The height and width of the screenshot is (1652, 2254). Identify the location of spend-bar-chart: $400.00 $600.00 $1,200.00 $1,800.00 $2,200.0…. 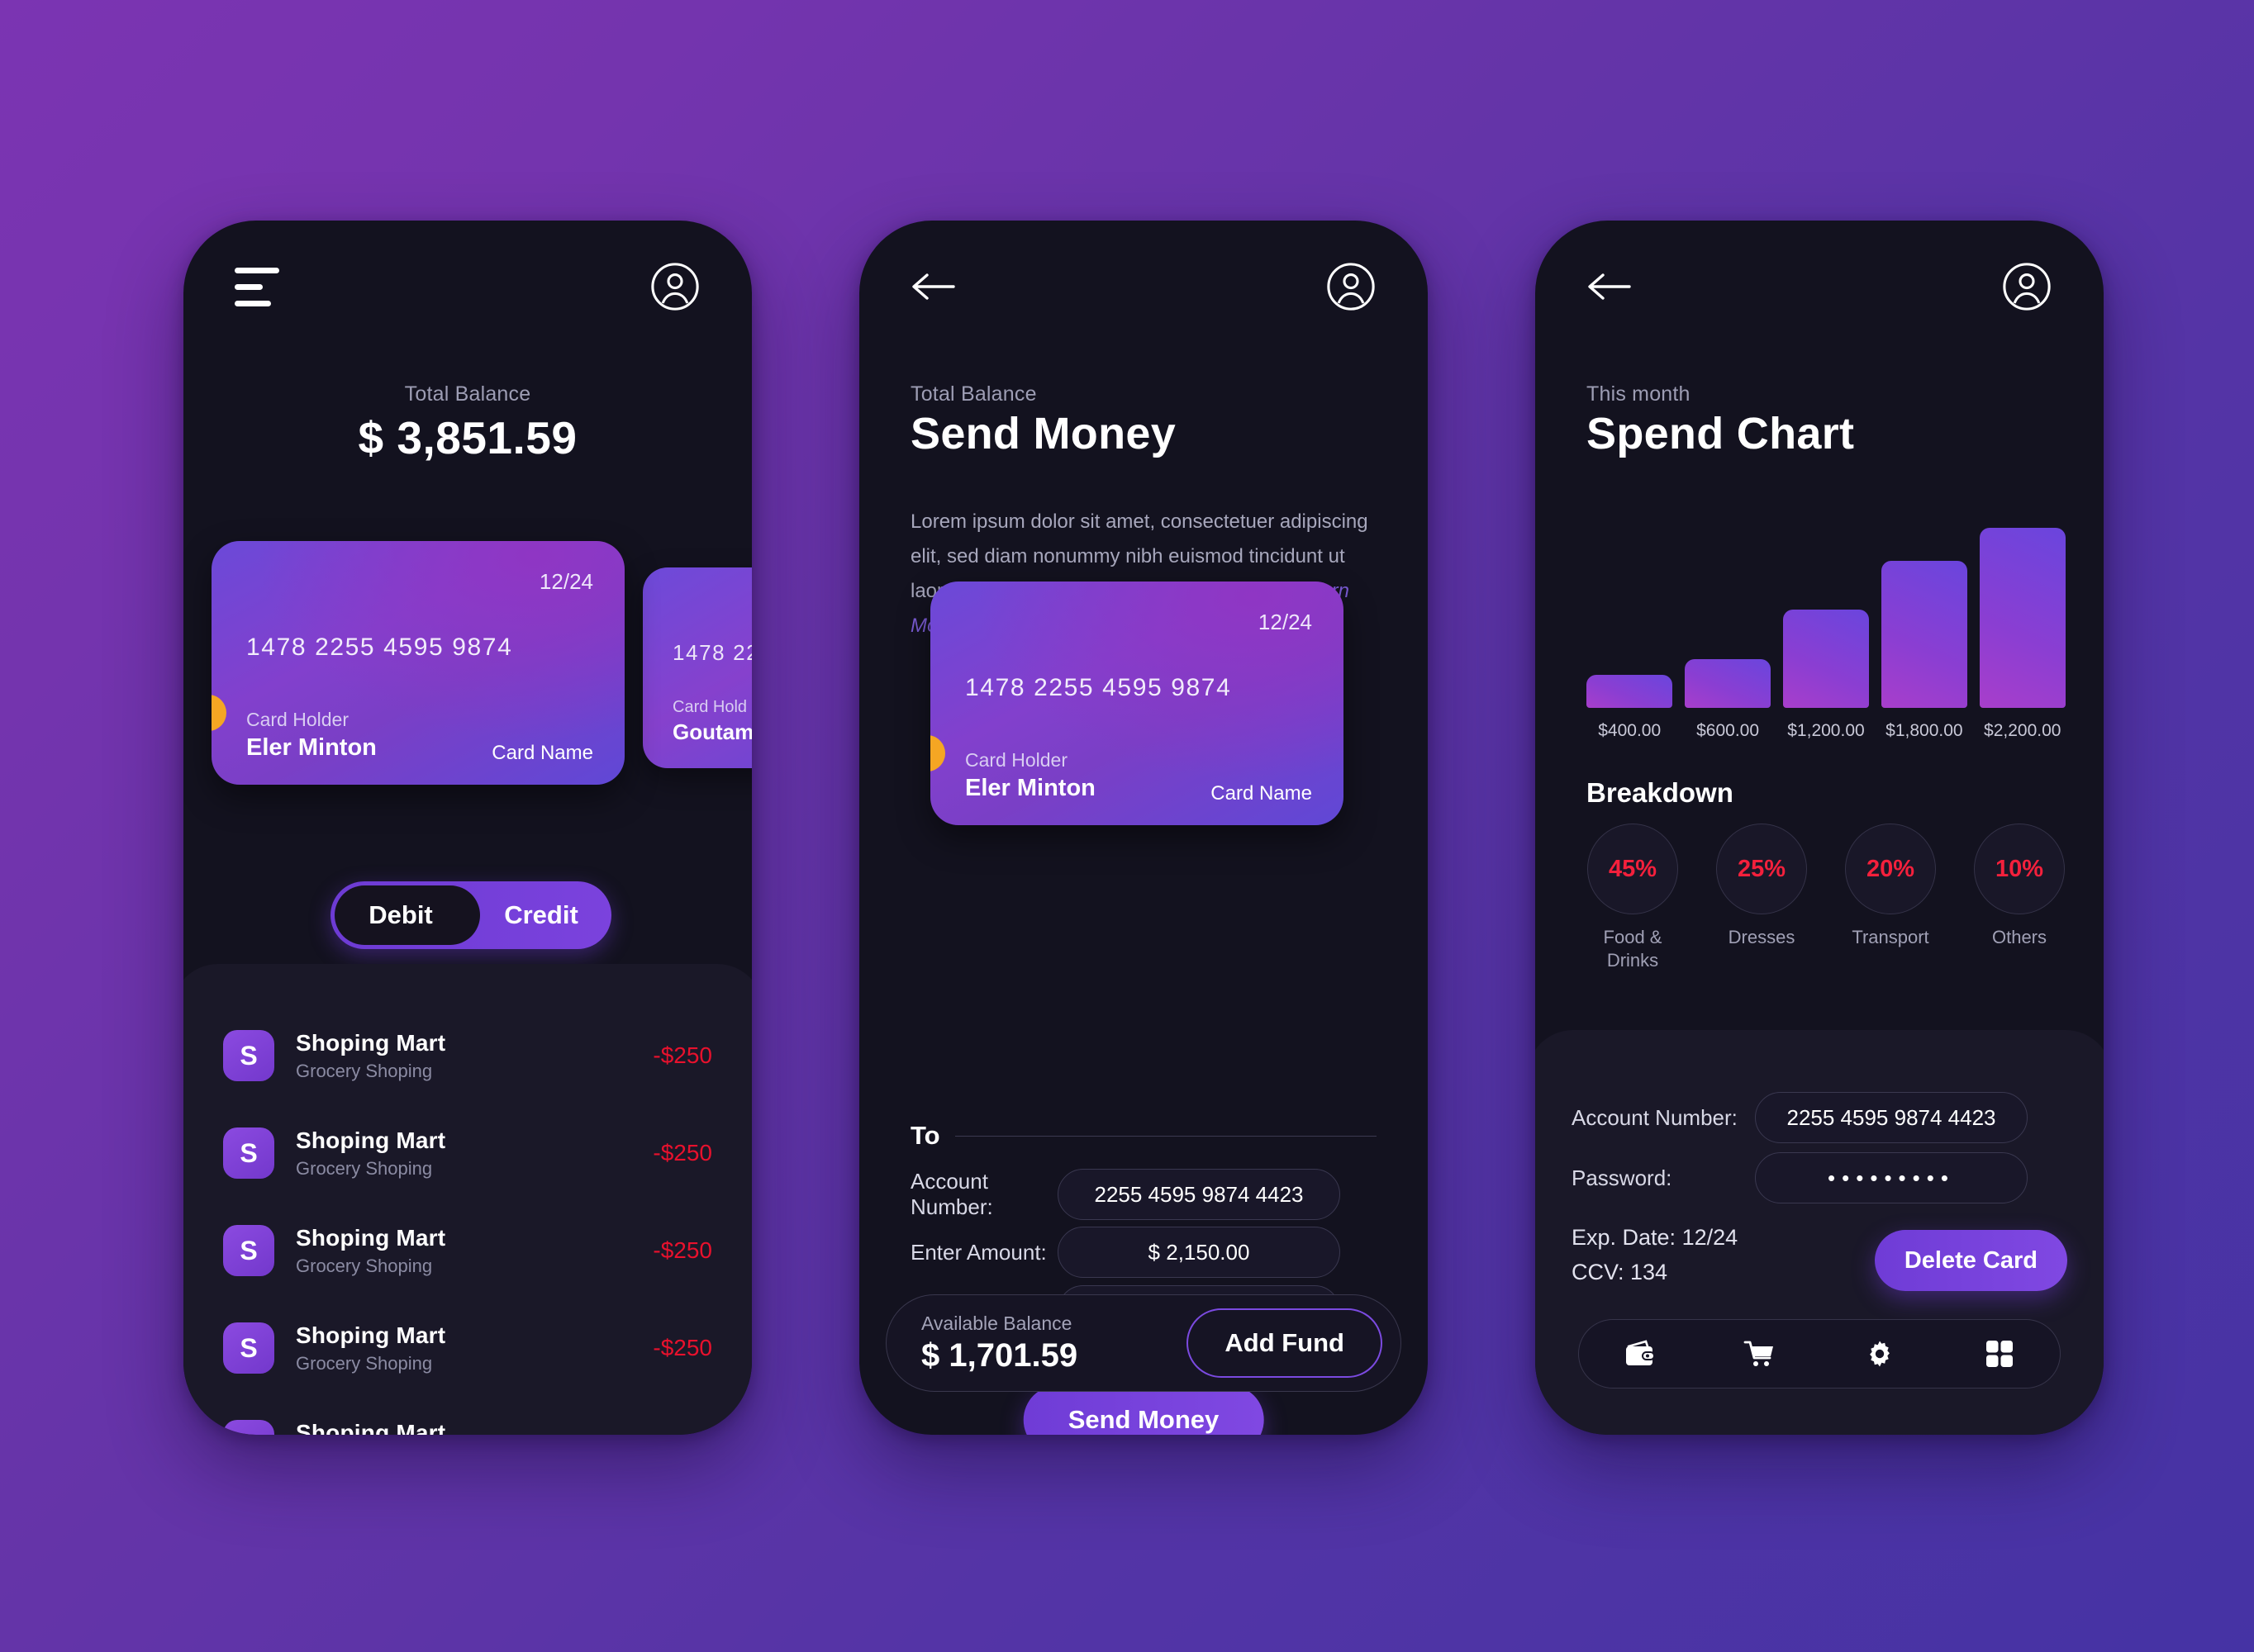
(1826, 617).